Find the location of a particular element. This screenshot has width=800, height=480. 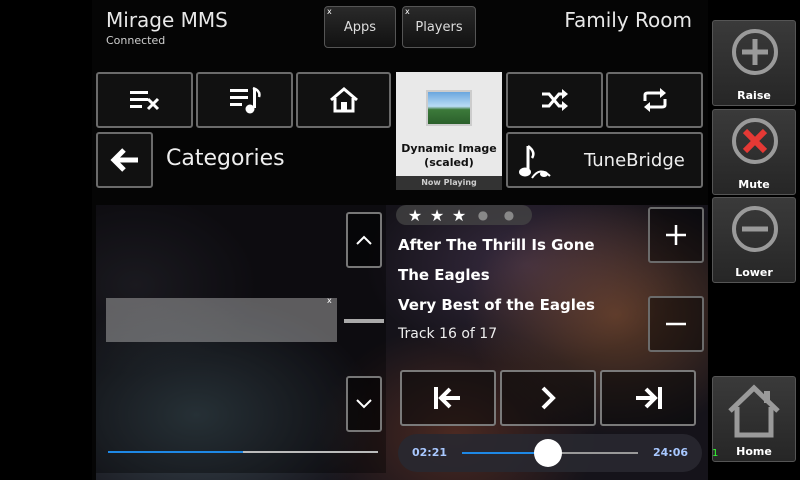

minus-icon is located at coordinates (676, 324).